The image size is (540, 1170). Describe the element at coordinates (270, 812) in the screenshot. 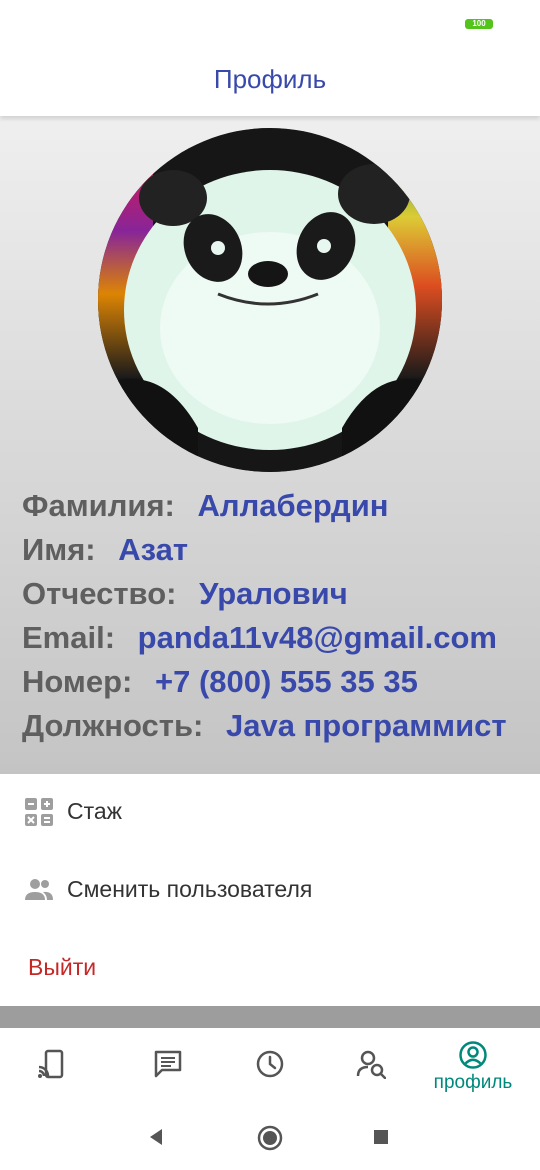

I see `menu-item-experience: Стаж` at that location.